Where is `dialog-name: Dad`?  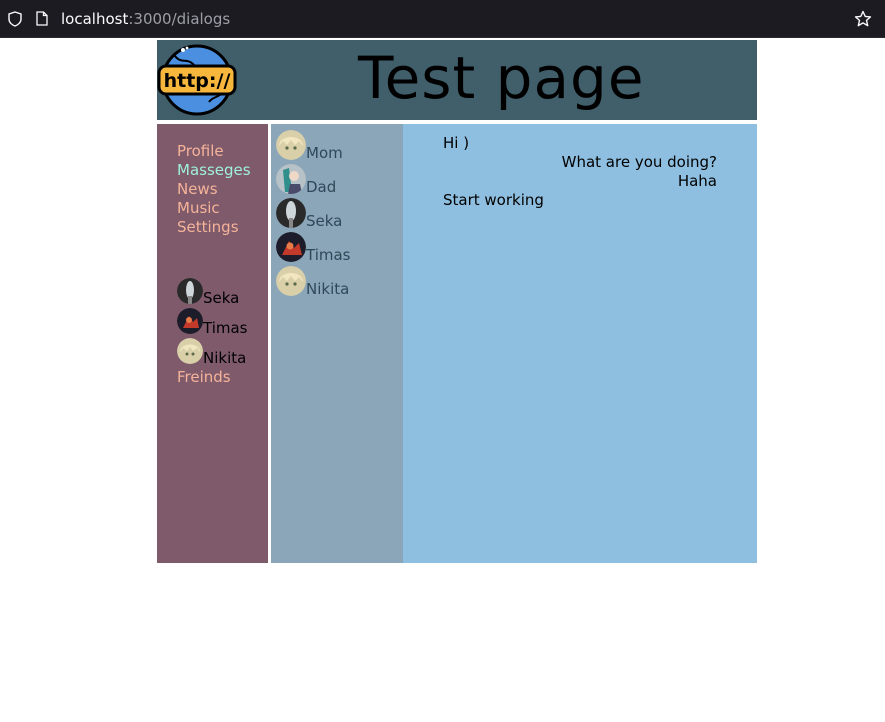
dialog-name: Dad is located at coordinates (321, 187).